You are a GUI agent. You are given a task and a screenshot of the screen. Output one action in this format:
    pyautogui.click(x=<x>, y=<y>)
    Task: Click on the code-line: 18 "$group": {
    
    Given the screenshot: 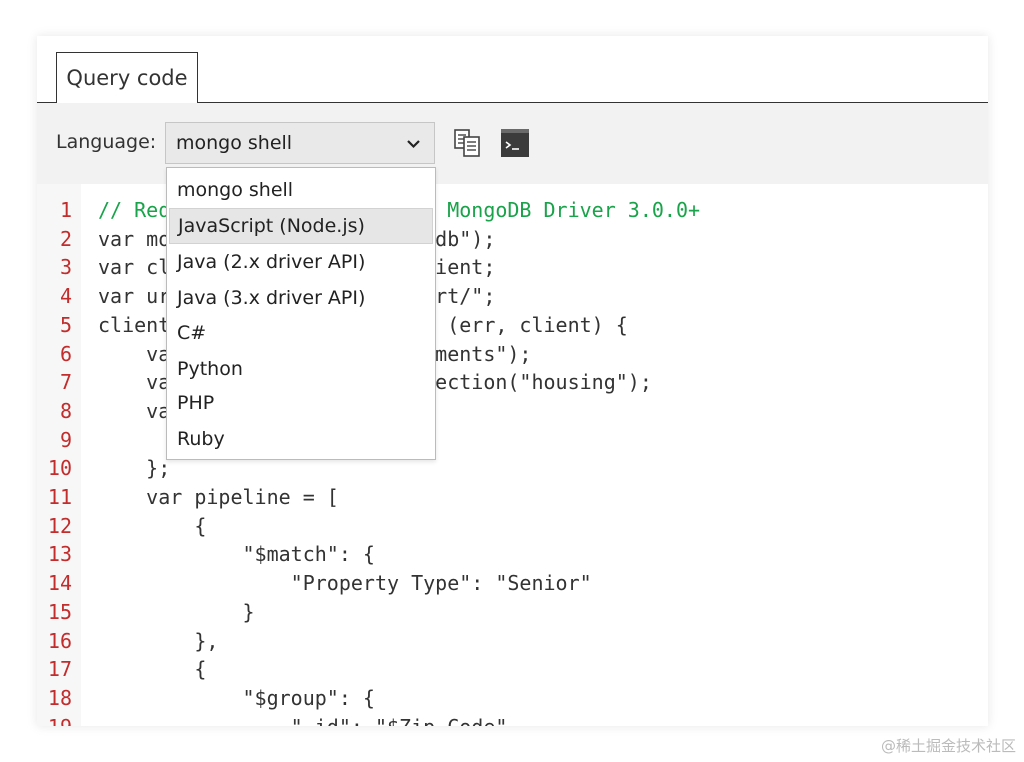 What is the action you would take?
    pyautogui.click(x=512, y=698)
    